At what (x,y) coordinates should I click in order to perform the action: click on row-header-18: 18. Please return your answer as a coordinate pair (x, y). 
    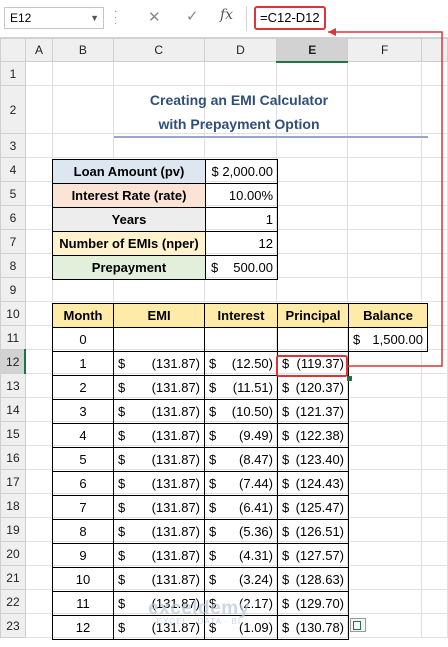
    Looking at the image, I should click on (13, 505).